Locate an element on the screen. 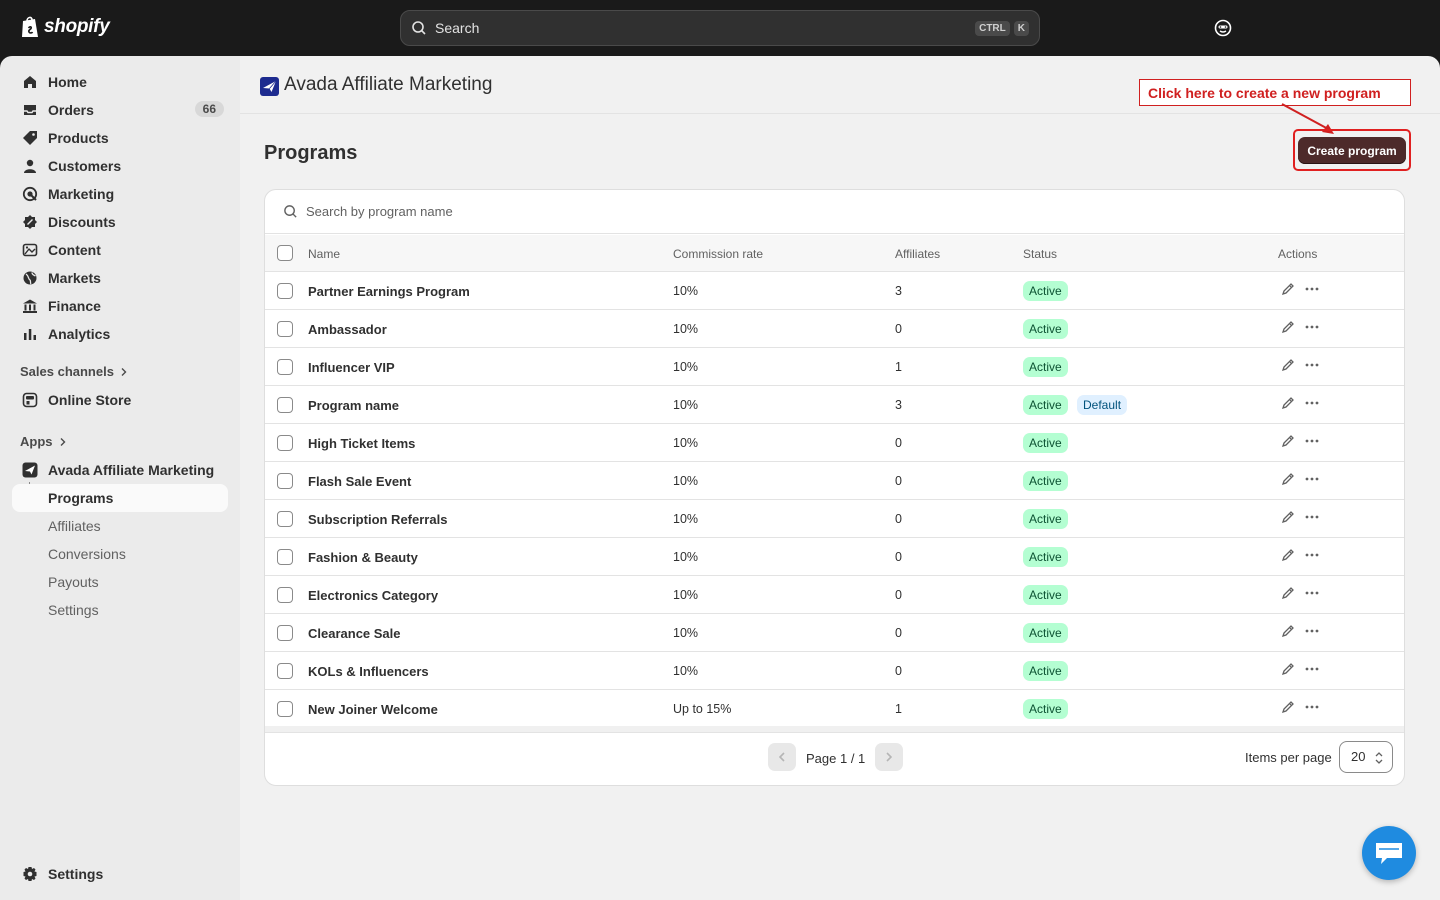 The image size is (1440, 900). sidebar-item-programs: Programs is located at coordinates (120, 498).